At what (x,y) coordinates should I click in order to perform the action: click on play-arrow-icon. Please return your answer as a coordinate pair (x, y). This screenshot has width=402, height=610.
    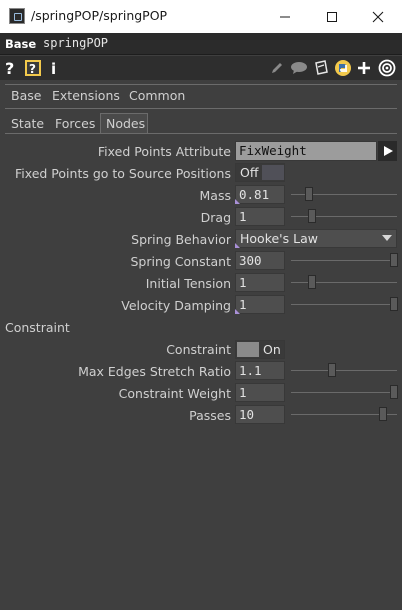
    Looking at the image, I should click on (388, 151).